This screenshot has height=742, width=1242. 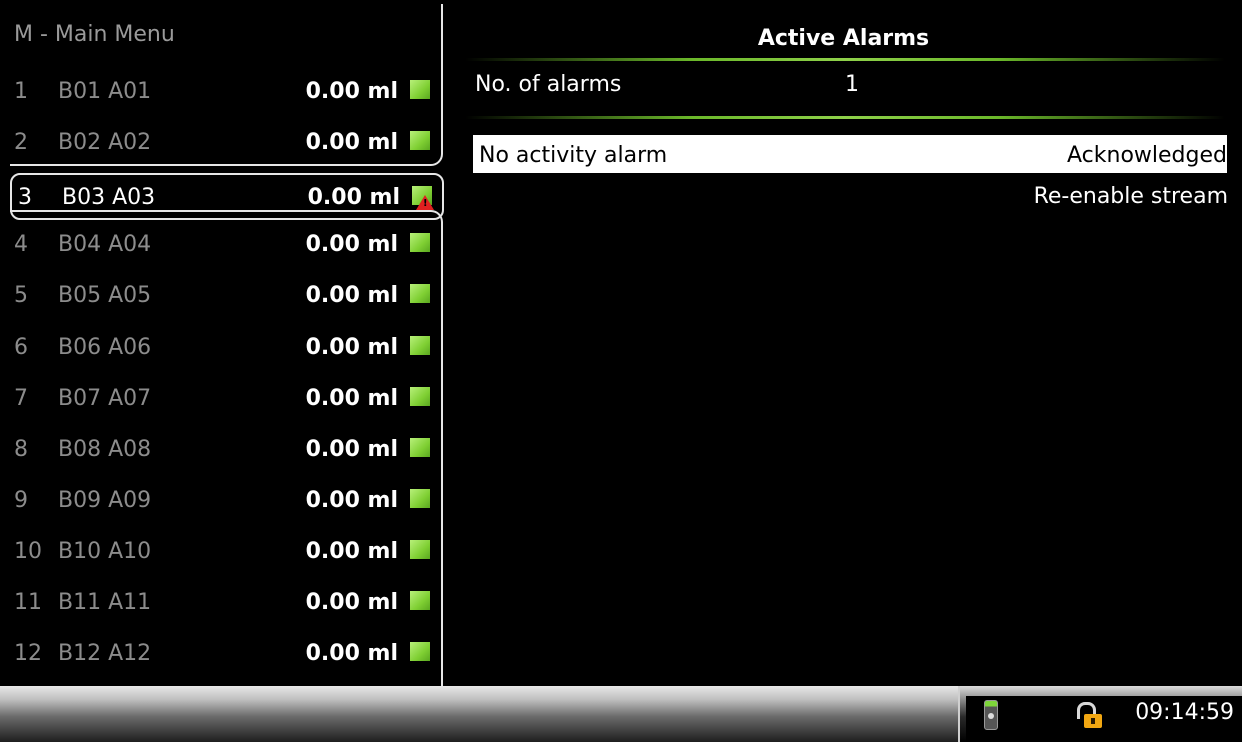 What do you see at coordinates (224, 92) in the screenshot?
I see `menu-item-1: 1 B01 A01 0.00 ml` at bounding box center [224, 92].